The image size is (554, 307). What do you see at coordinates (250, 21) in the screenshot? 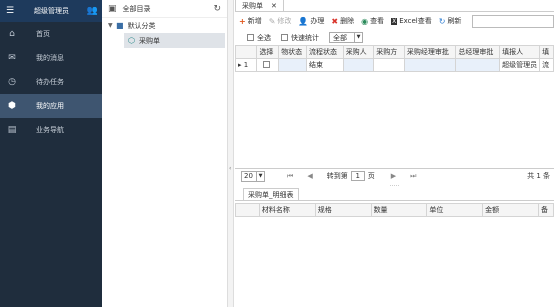
I see `new-button: + 新增` at bounding box center [250, 21].